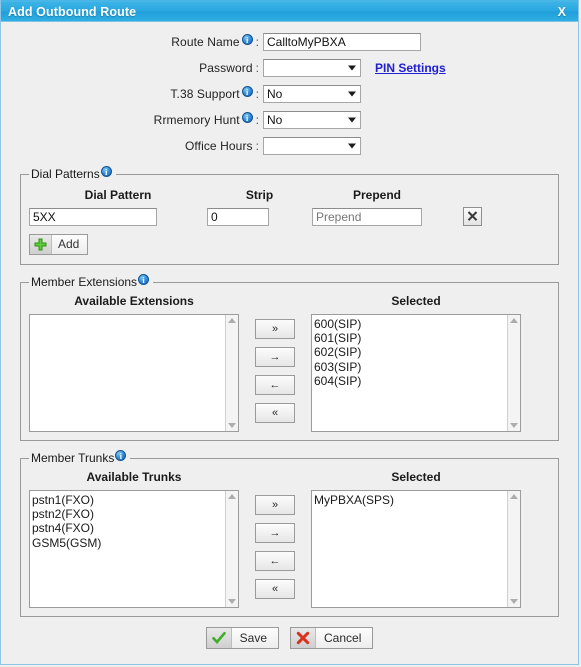  I want to click on selected-trunks-items: MyPBXA(SPS), so click(416, 549).